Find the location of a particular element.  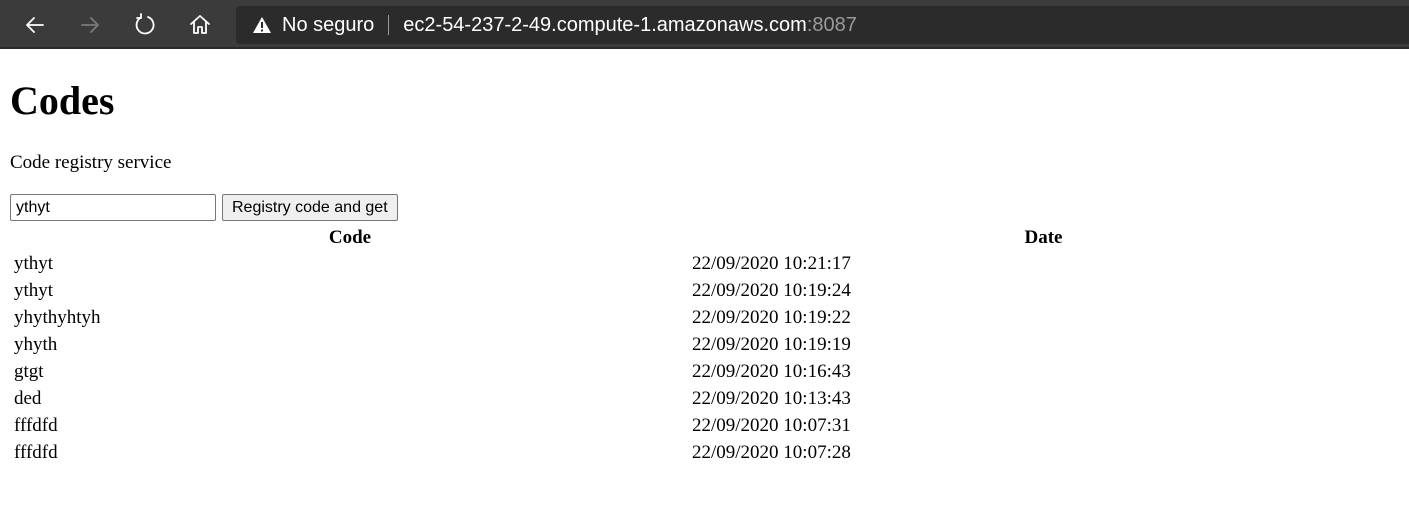

table-row: ythyt 22/09/2020 10:21:17 is located at coordinates (704, 263).